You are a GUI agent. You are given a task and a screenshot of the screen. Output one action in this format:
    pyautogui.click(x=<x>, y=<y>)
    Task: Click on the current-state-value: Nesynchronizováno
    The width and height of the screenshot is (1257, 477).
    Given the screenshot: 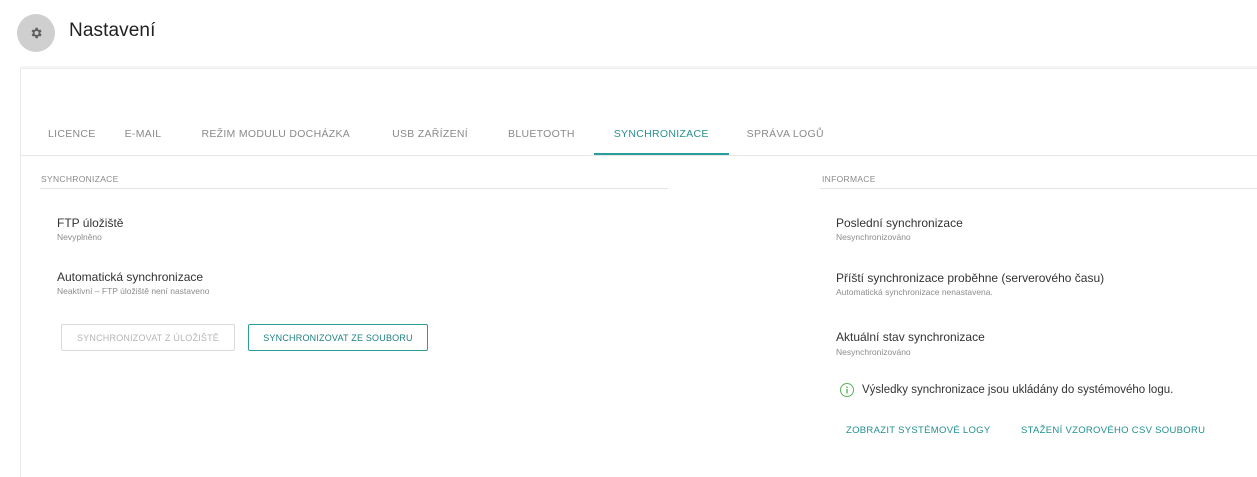 What is the action you would take?
    pyautogui.click(x=873, y=352)
    